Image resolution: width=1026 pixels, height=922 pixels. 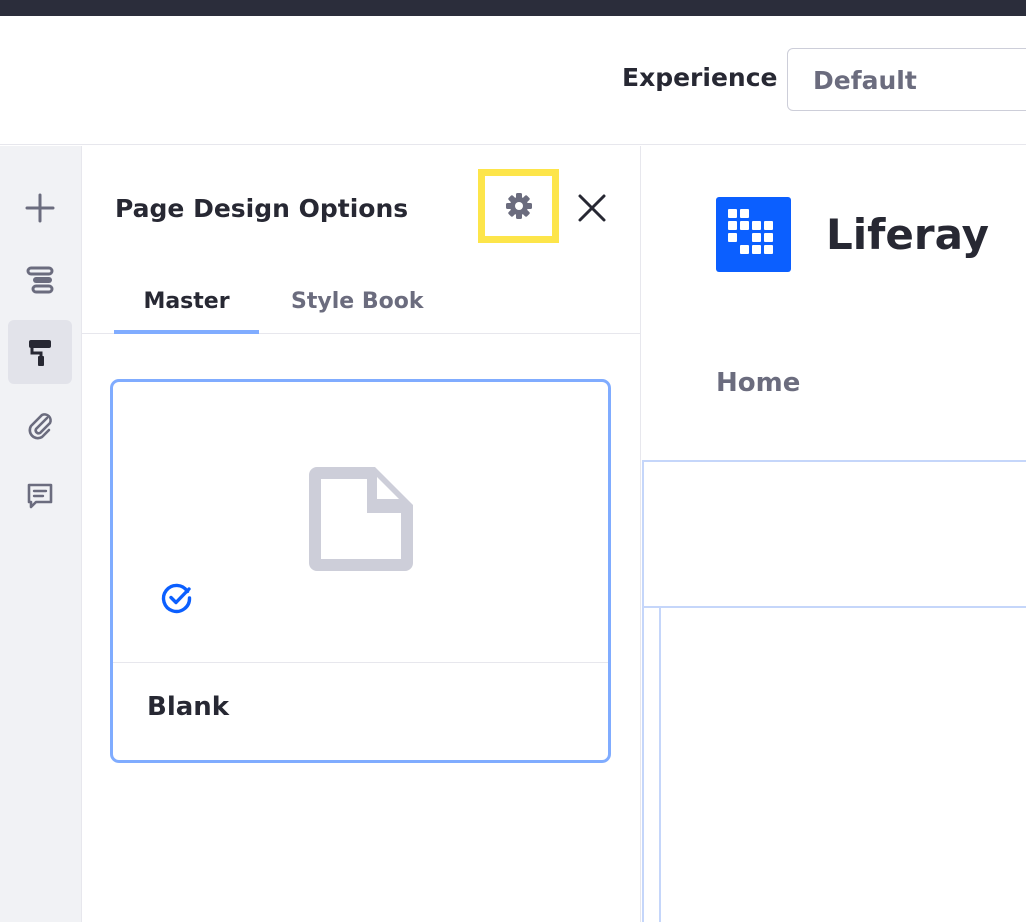 What do you see at coordinates (758, 383) in the screenshot?
I see `nav-item-home: Home` at bounding box center [758, 383].